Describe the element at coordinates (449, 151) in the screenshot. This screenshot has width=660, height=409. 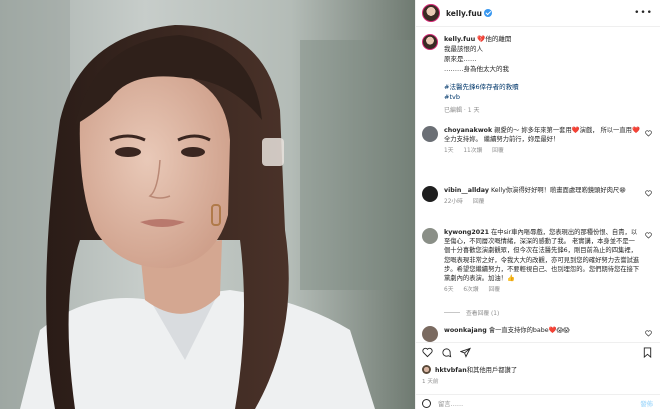
I see `comment-time: 1天` at that location.